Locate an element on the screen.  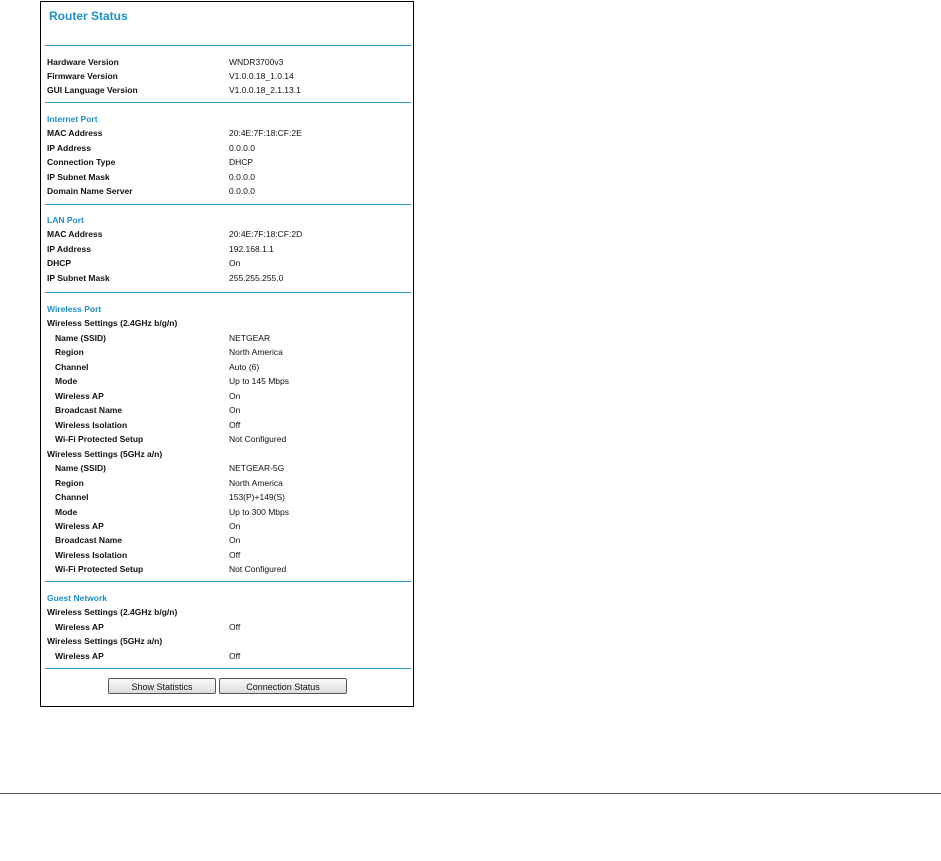
guest-24-ap-row: Wireless AP Off is located at coordinates (227, 627).